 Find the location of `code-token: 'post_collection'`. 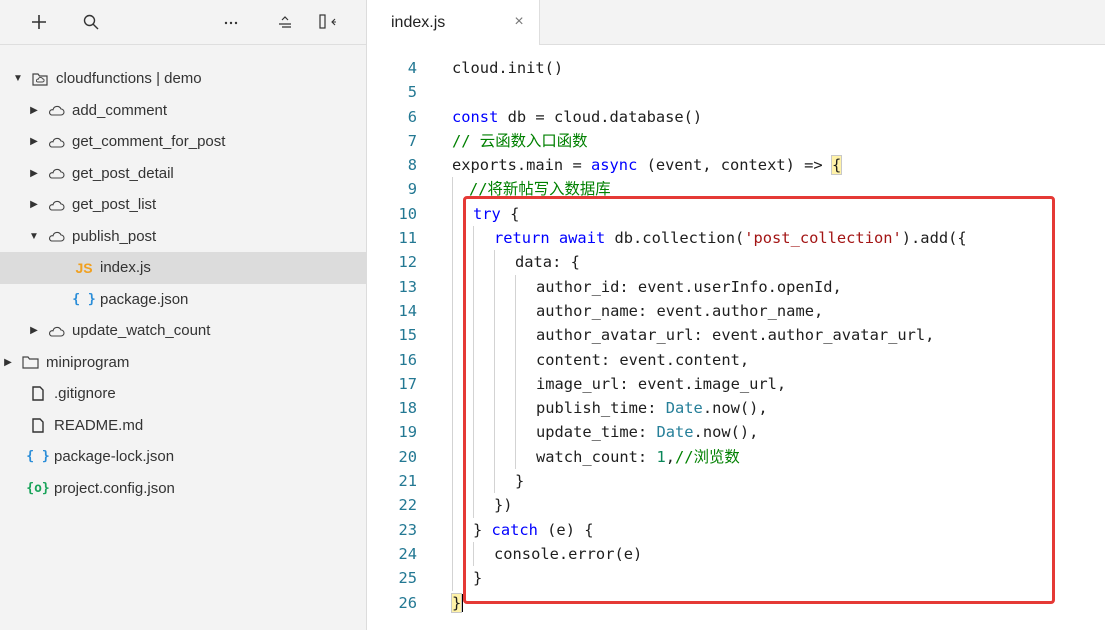

code-token: 'post_collection' is located at coordinates (823, 238).